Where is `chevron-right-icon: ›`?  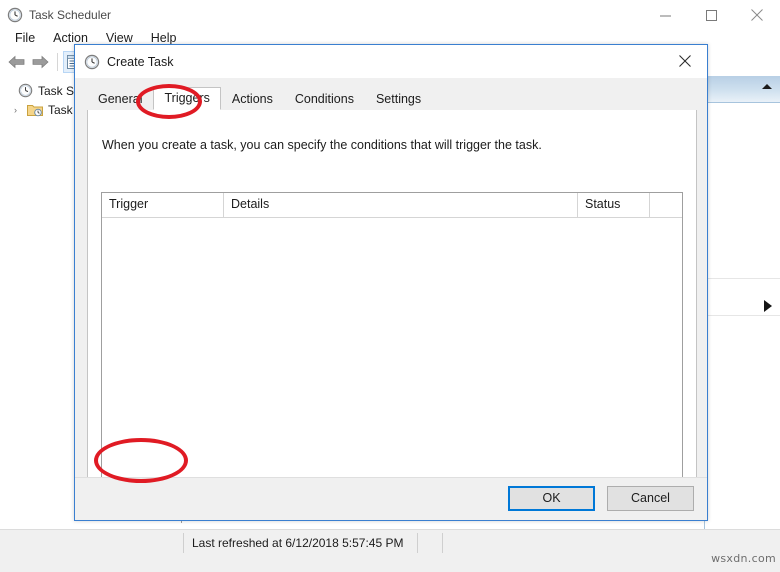
chevron-right-icon: › is located at coordinates (20, 110).